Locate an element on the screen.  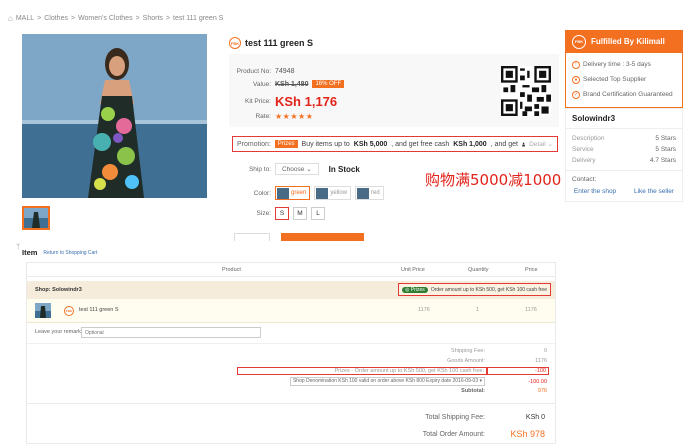
breadcrumb-item: Clothes is located at coordinates (56, 18).